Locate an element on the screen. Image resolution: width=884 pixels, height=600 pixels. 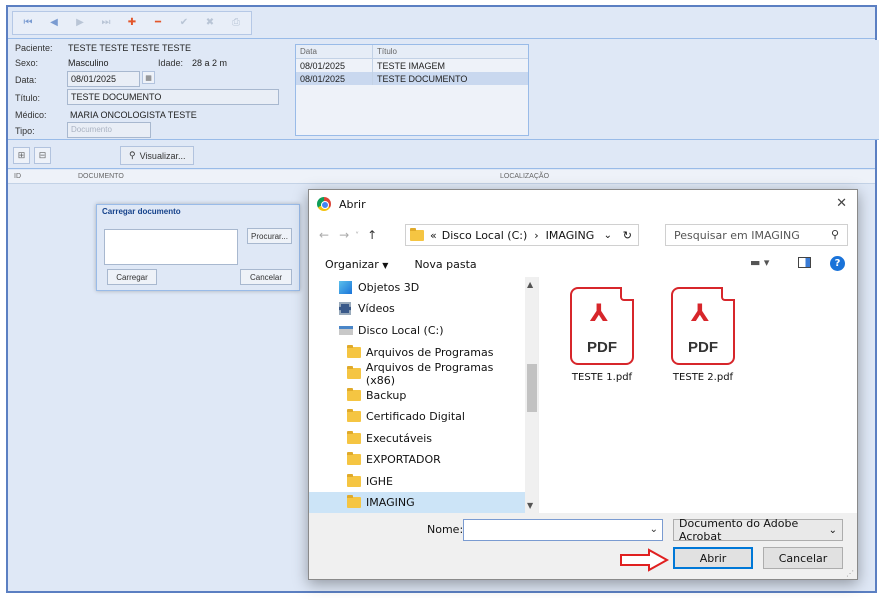
tree-item-backup: Backup is located at coordinates (417, 395).